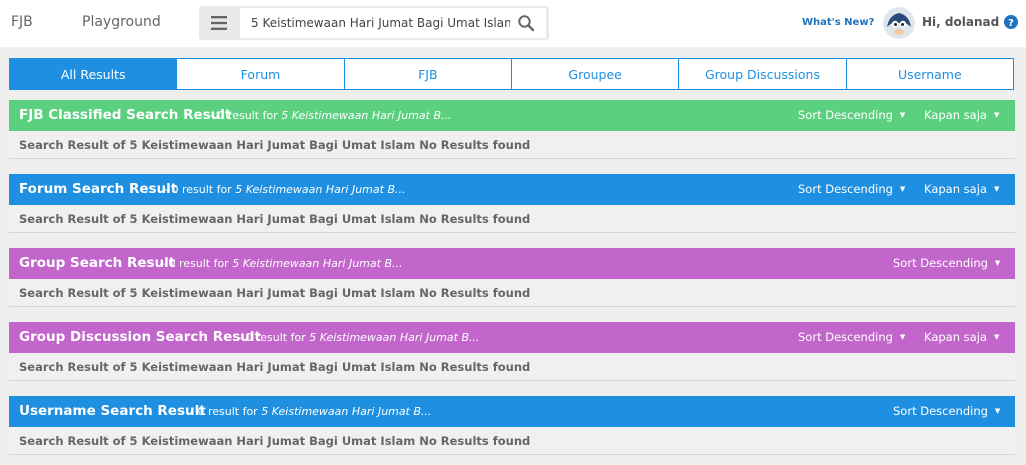 The image size is (1026, 465). What do you see at coordinates (838, 22) in the screenshot?
I see `whats-new-link: What's New?` at bounding box center [838, 22].